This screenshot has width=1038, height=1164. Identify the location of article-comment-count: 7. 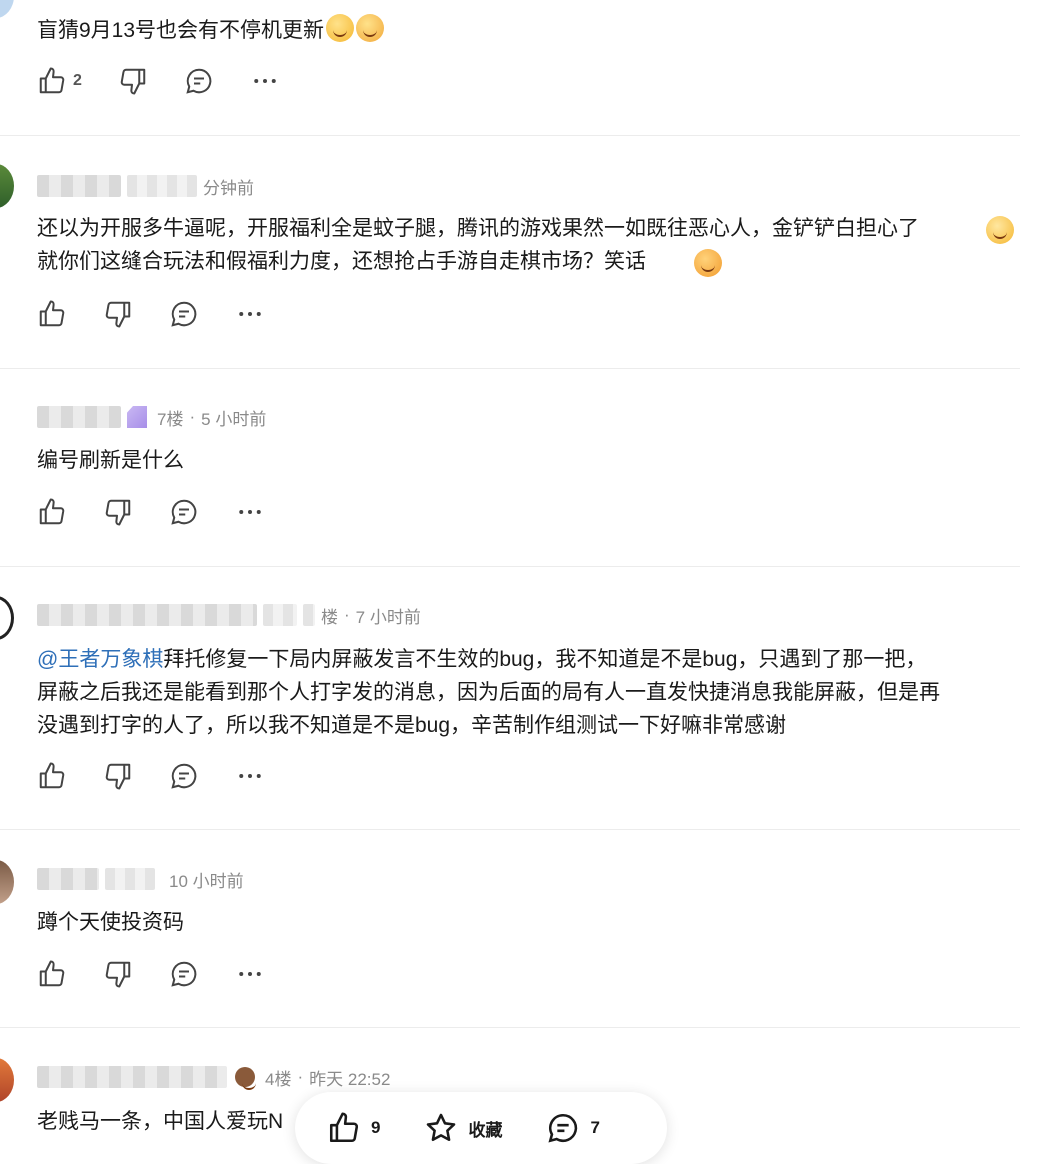
(595, 1127).